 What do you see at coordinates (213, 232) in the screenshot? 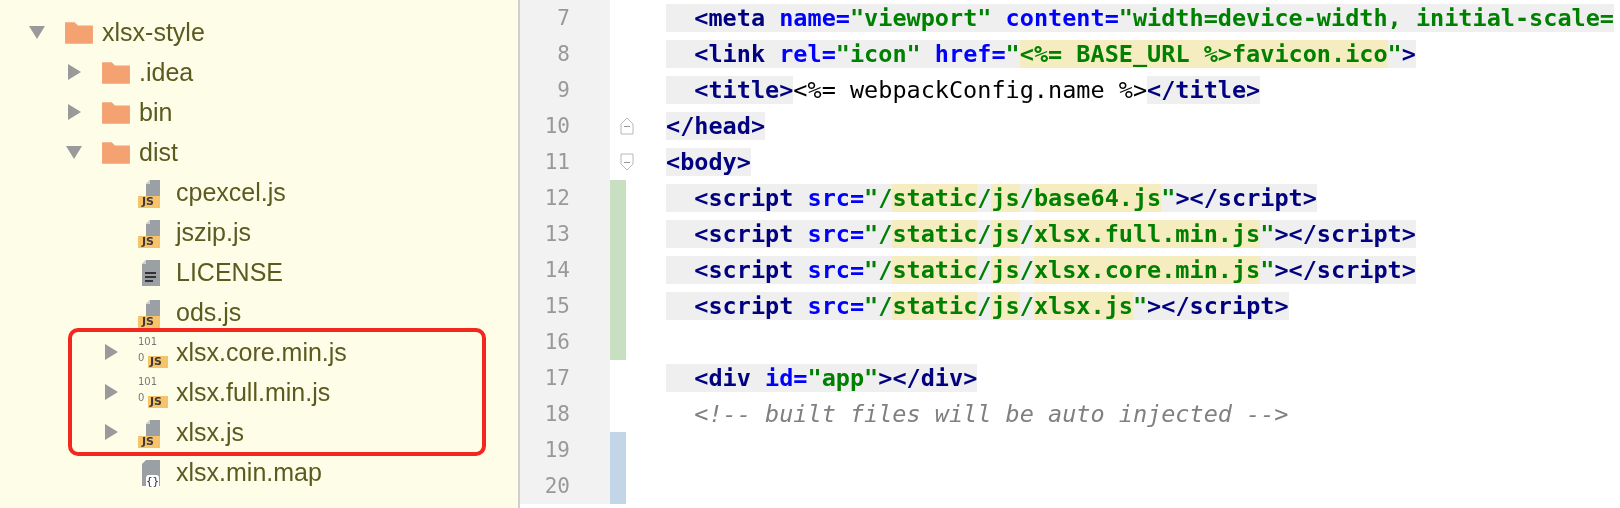
I see `tree-item: jszip.js` at bounding box center [213, 232].